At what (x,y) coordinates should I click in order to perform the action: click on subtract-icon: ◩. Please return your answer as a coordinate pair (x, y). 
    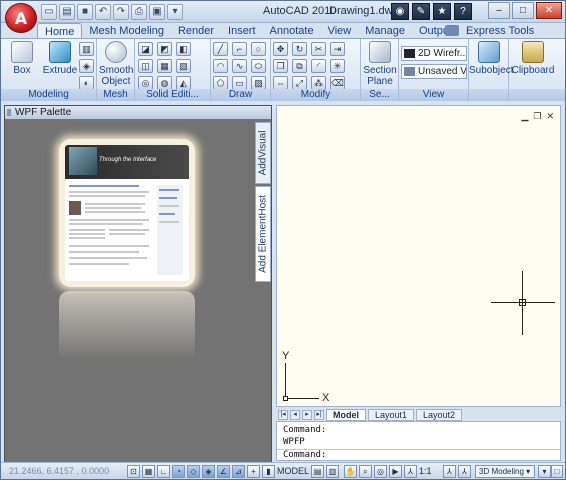
    Looking at the image, I should click on (164, 49).